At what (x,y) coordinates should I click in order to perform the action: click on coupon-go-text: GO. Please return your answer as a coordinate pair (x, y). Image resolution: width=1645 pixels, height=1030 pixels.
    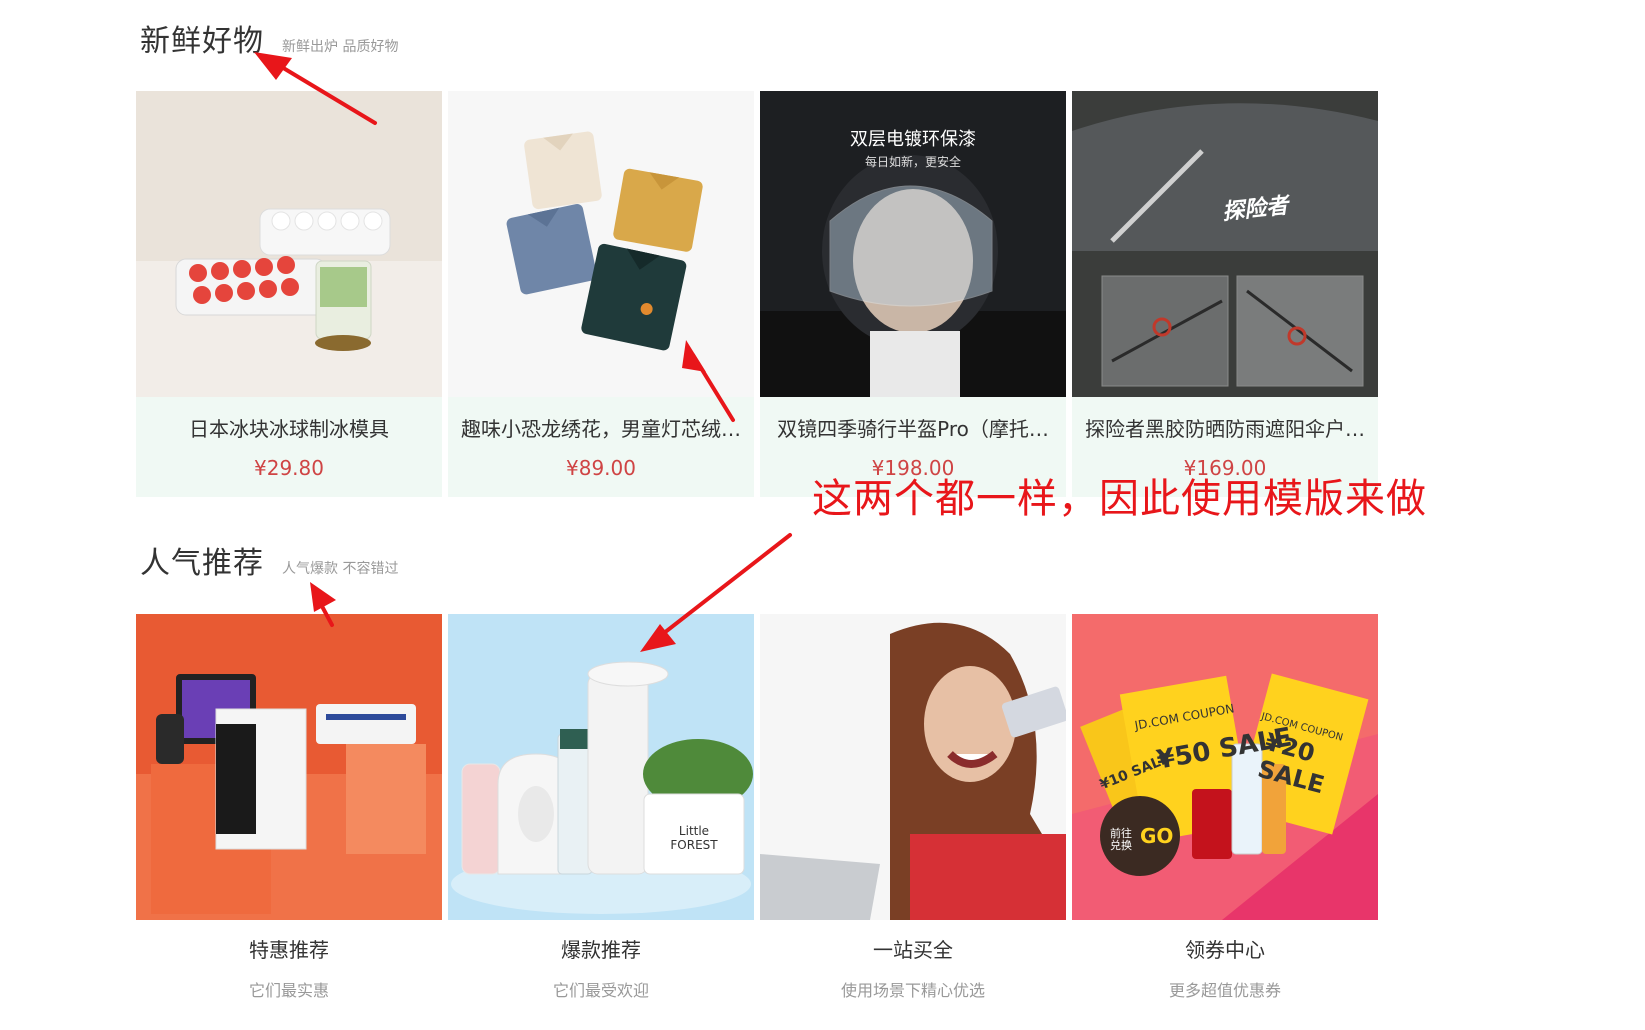
    Looking at the image, I should click on (1157, 836).